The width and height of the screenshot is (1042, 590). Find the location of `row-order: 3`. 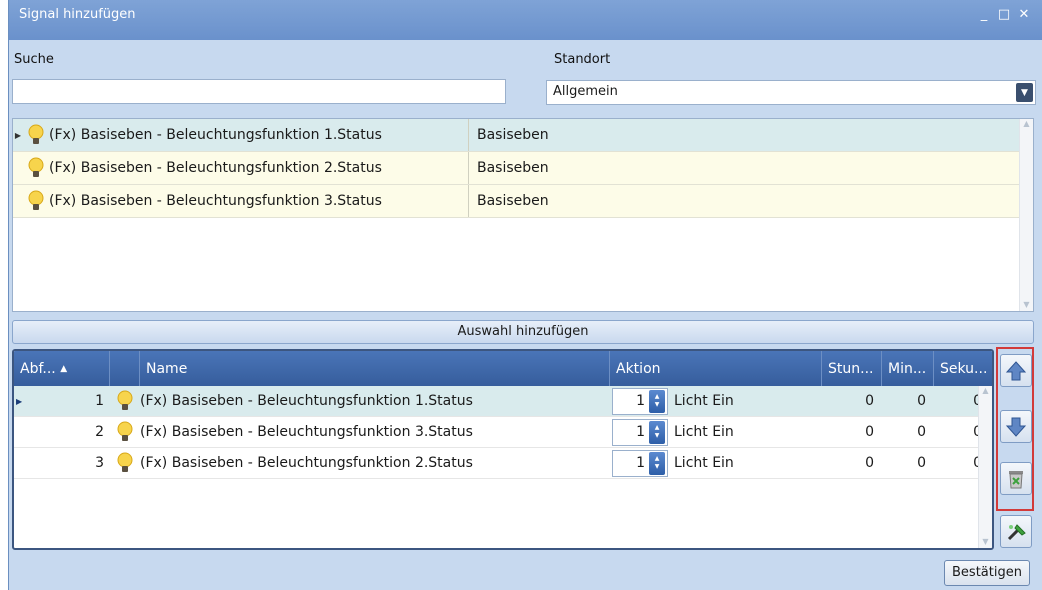

row-order: 3 is located at coordinates (99, 463).